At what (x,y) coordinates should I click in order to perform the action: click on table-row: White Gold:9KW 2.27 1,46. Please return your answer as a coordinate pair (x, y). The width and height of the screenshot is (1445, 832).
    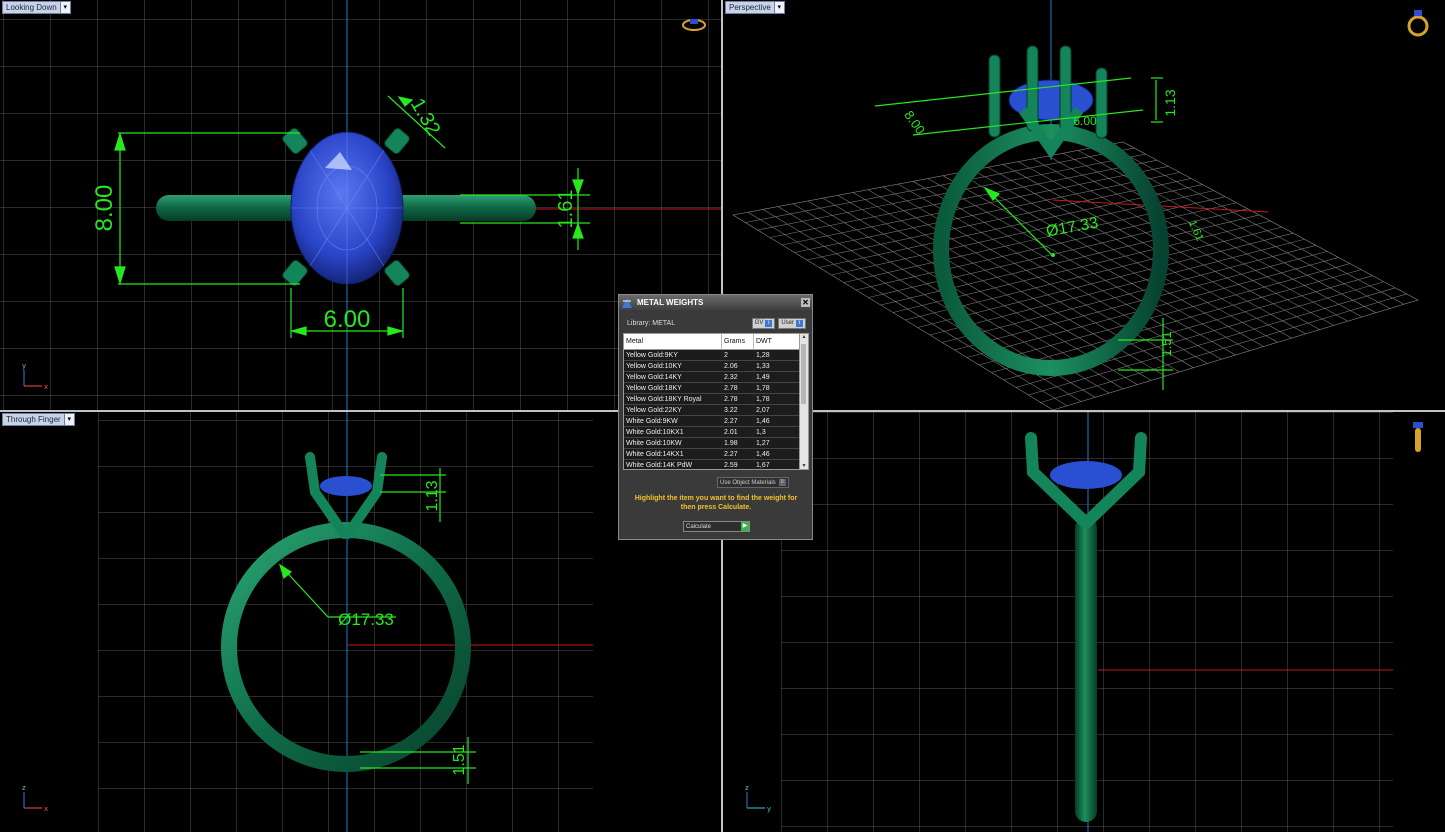
    Looking at the image, I should click on (712, 421).